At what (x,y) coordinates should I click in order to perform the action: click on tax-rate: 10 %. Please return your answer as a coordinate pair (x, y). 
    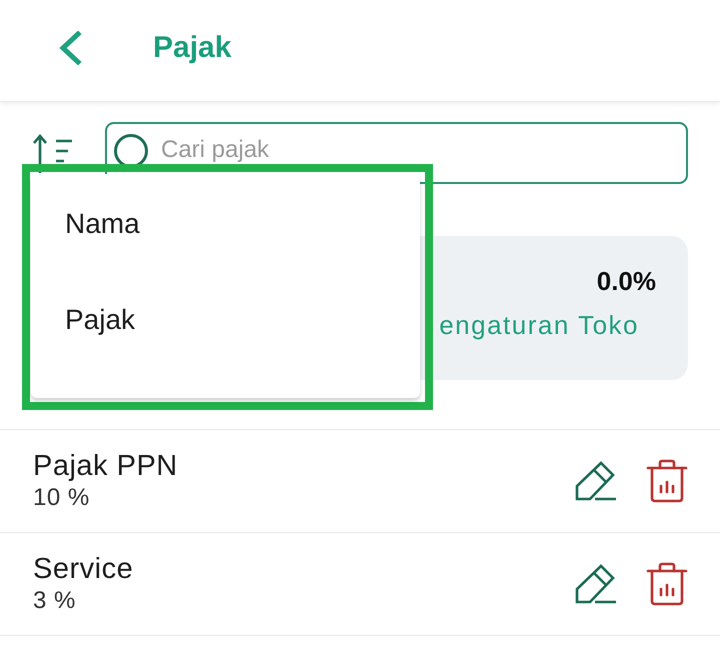
    Looking at the image, I should click on (61, 498).